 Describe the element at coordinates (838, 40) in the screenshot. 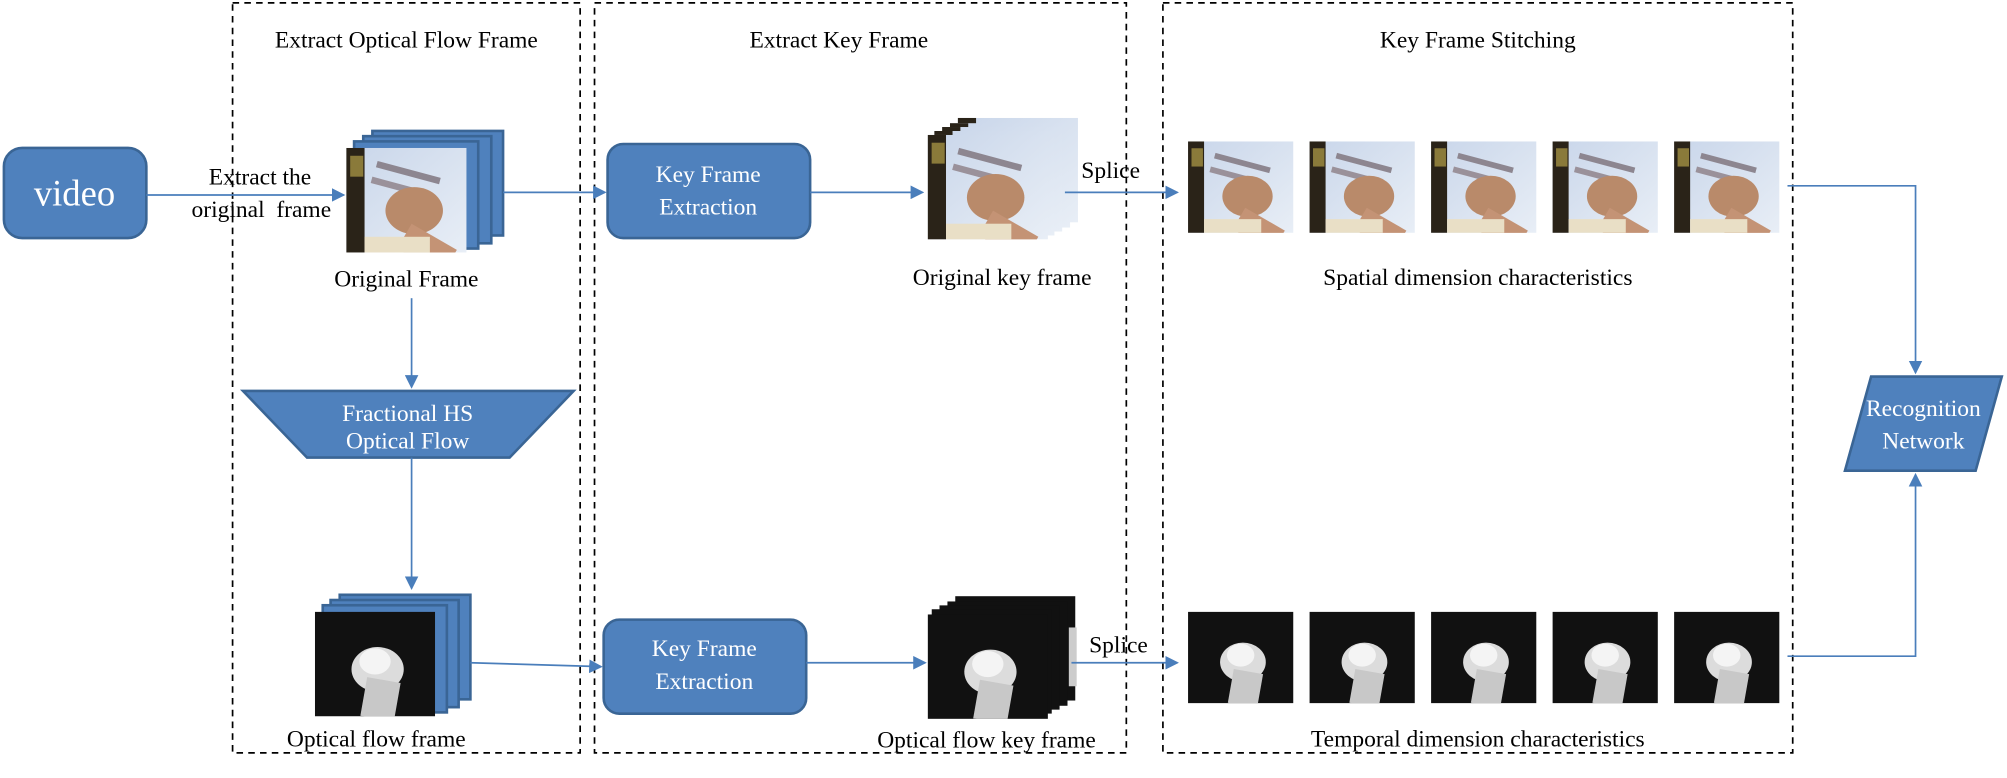

I see `section-title-key-frame: Extract Key Frame` at that location.